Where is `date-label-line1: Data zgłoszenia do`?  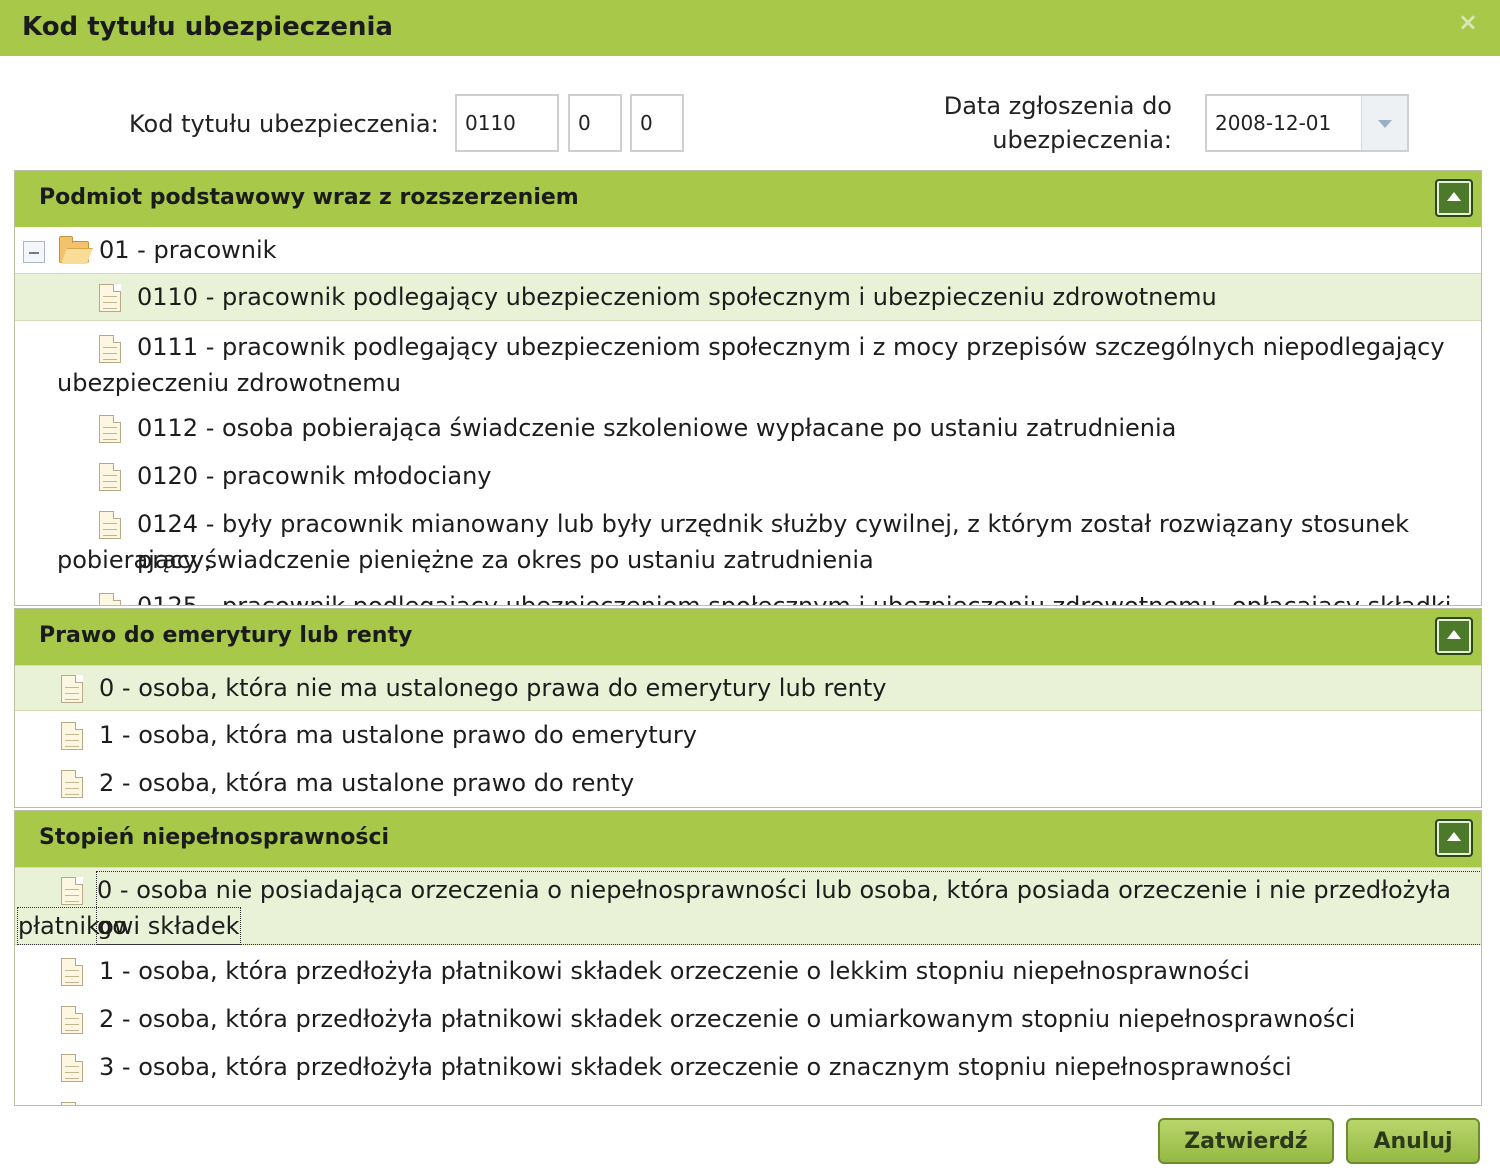 date-label-line1: Data zgłoszenia do is located at coordinates (1057, 106).